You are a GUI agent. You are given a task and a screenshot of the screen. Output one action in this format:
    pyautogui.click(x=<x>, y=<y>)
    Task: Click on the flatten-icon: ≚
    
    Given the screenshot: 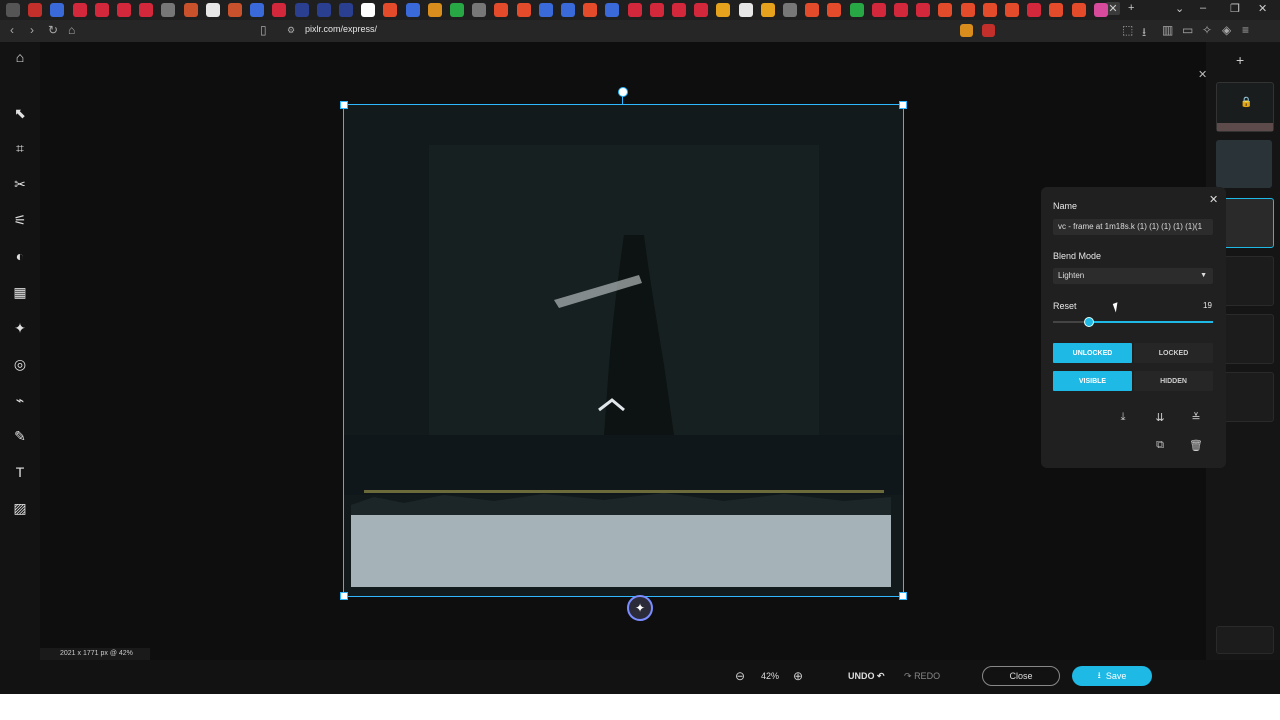 What is the action you would take?
    pyautogui.click(x=1196, y=417)
    